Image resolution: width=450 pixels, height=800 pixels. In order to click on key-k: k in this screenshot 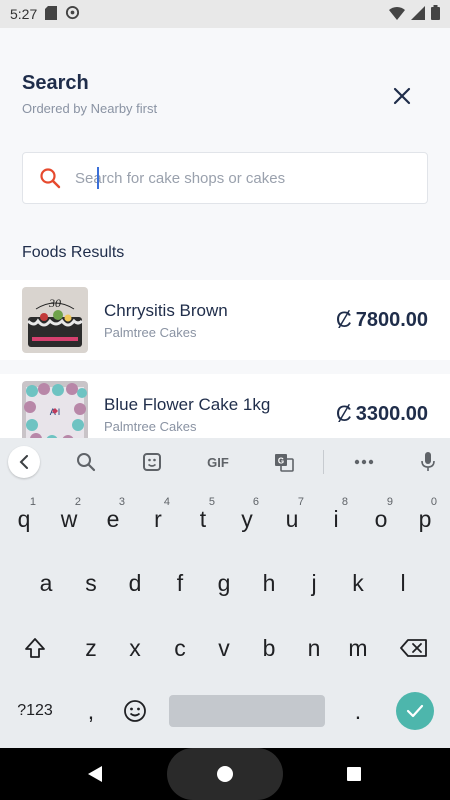, I will do `click(358, 583)`.